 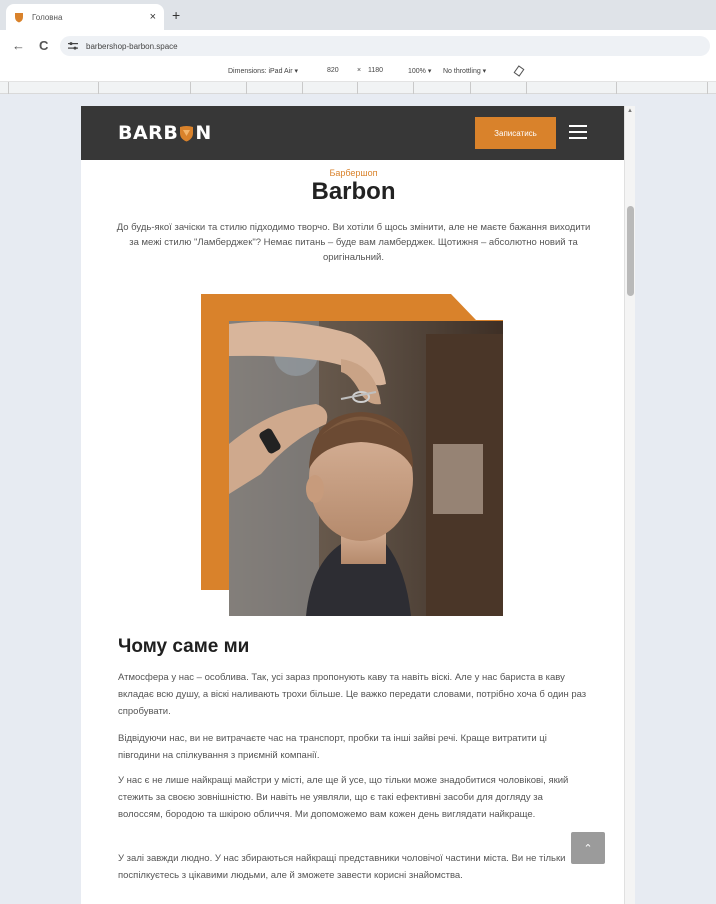 I want to click on site-settings-icon, so click(x=73, y=46).